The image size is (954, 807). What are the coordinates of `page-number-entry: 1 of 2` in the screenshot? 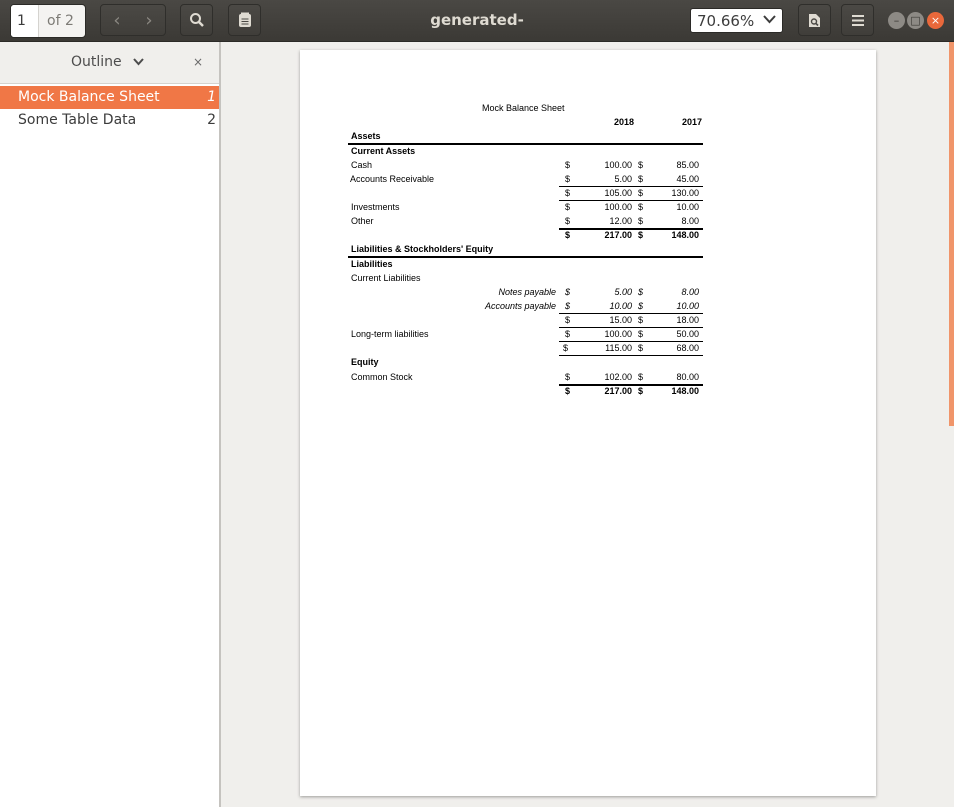 It's located at (48, 21).